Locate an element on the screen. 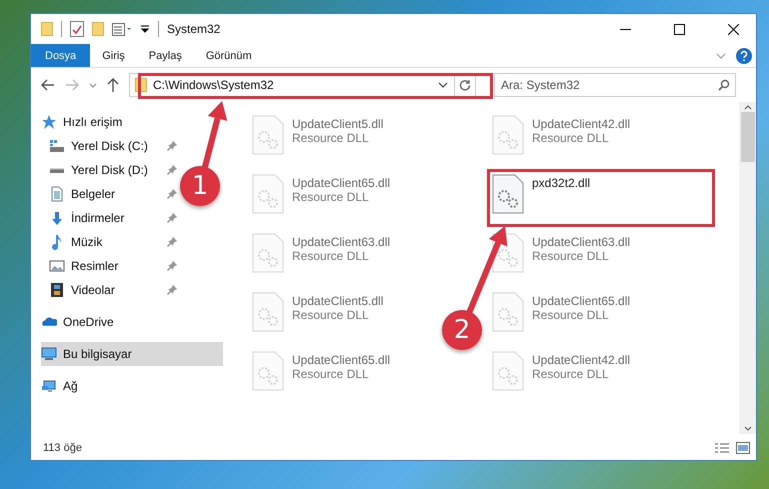 This screenshot has width=769, height=489. ribbon-tab: Paylaş is located at coordinates (165, 55).